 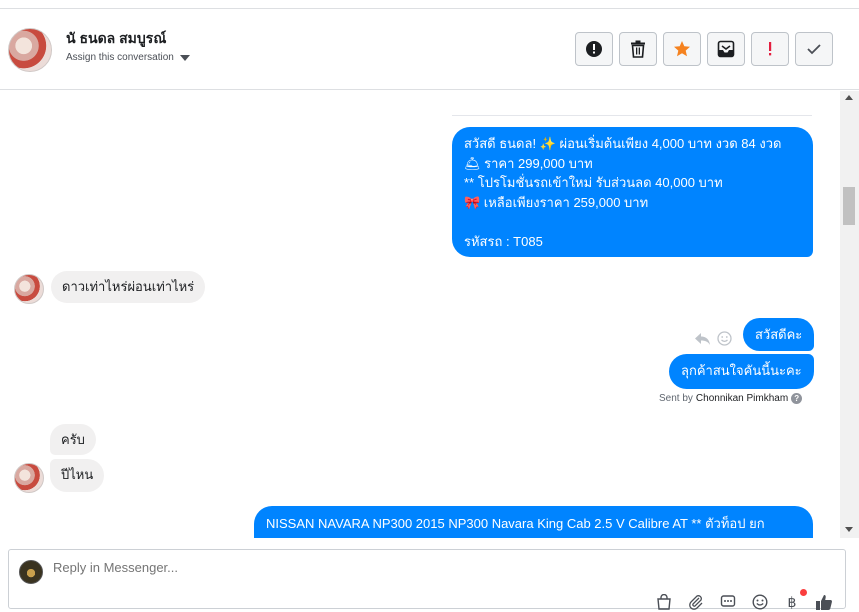 I want to click on sender-name: Chonnikan Pimkham, so click(x=742, y=398).